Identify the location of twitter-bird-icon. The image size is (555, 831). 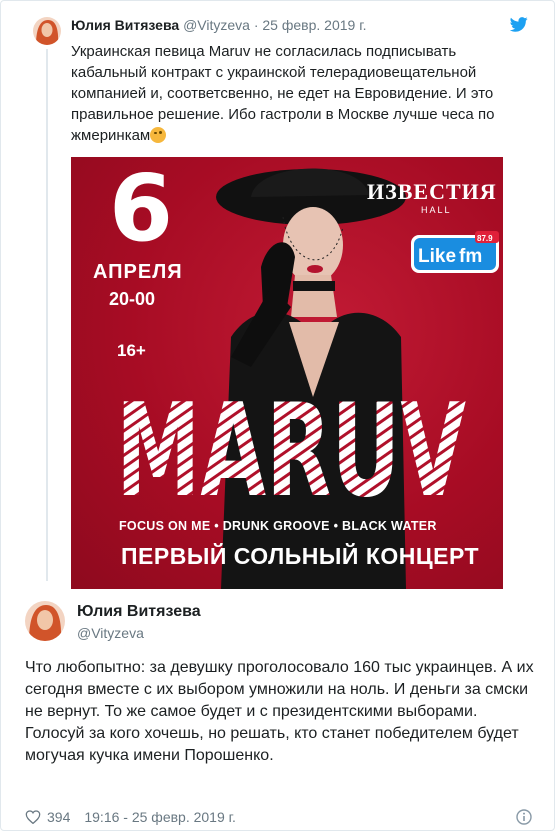
(519, 24).